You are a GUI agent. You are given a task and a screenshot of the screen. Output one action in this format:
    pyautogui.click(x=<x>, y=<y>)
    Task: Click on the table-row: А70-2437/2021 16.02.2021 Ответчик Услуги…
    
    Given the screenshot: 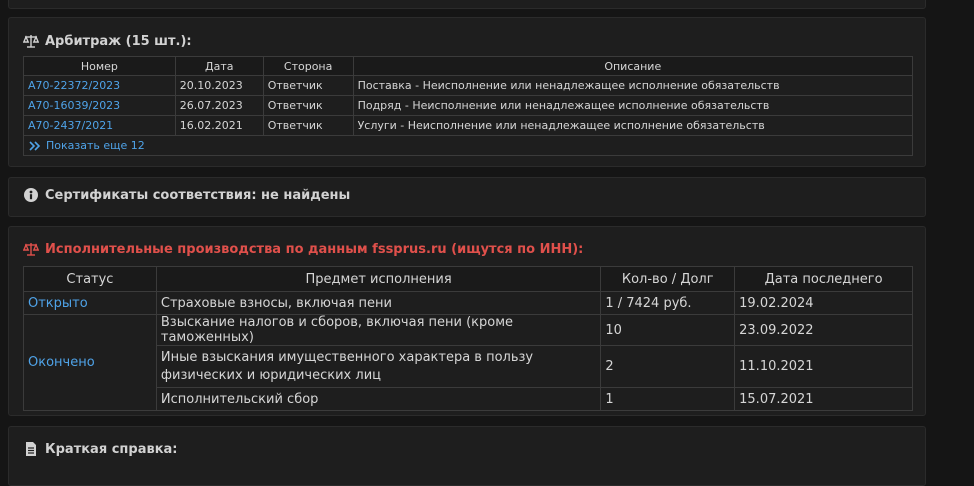 What is the action you would take?
    pyautogui.click(x=468, y=125)
    